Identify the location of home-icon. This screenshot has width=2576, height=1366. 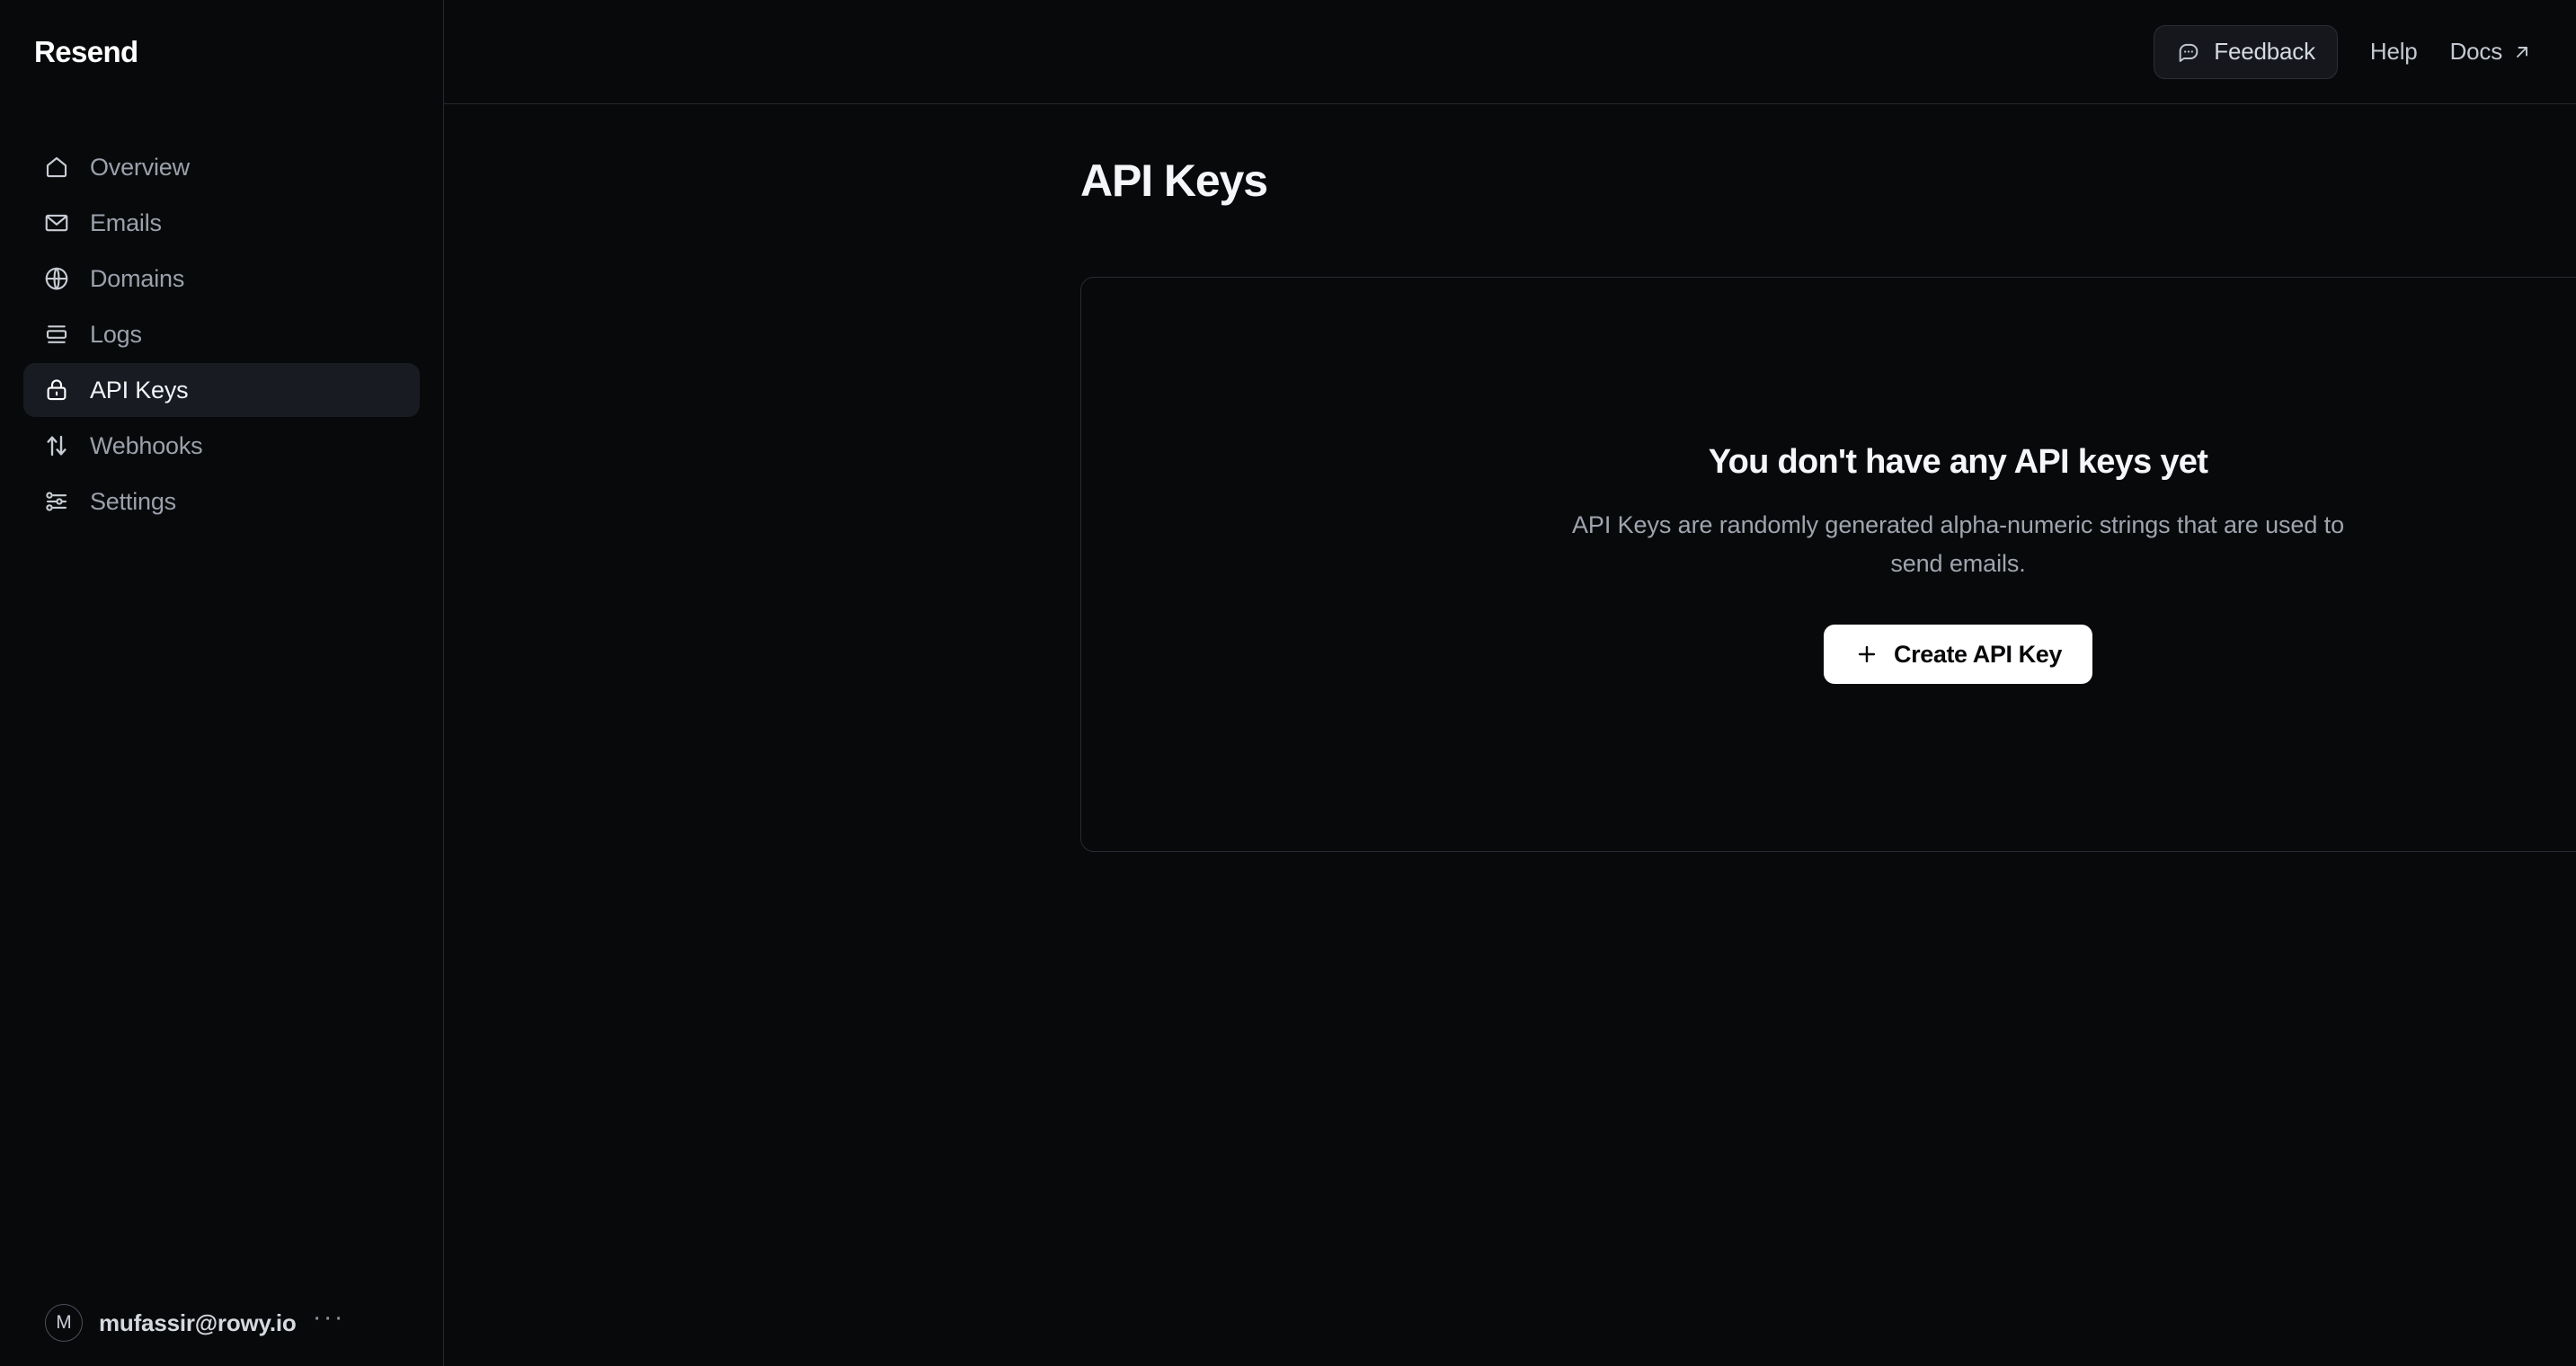
(56, 167).